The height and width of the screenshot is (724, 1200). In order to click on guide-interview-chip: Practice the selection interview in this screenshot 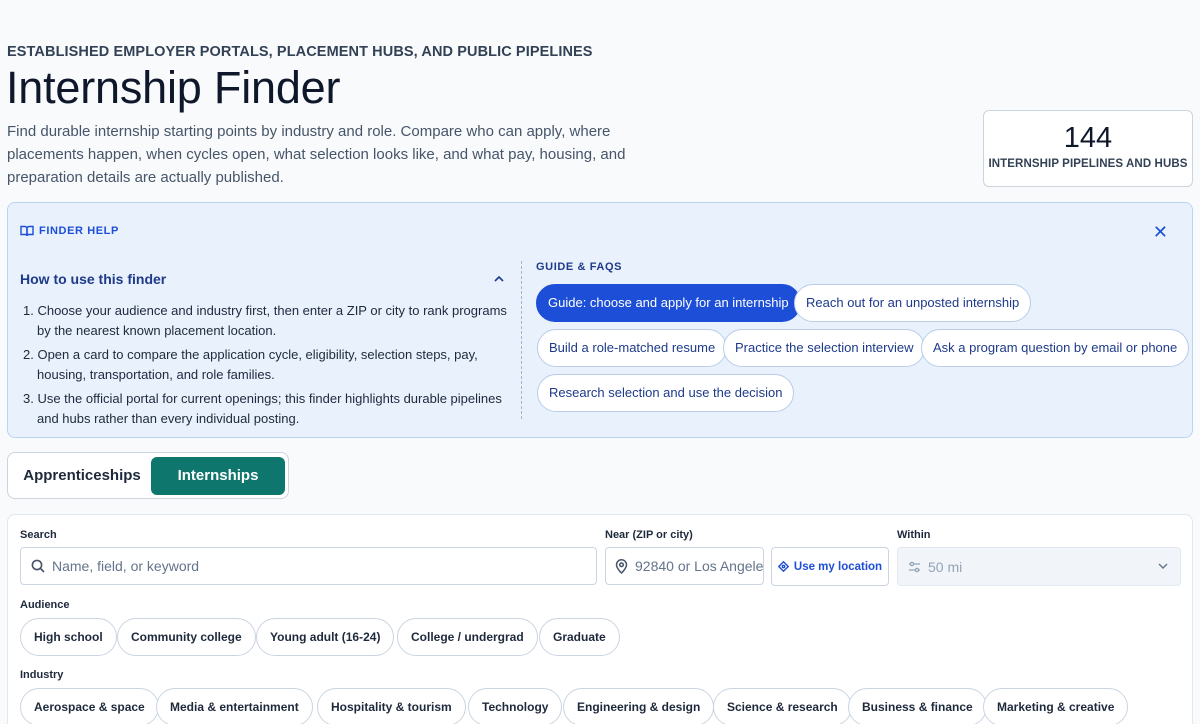, I will do `click(824, 348)`.